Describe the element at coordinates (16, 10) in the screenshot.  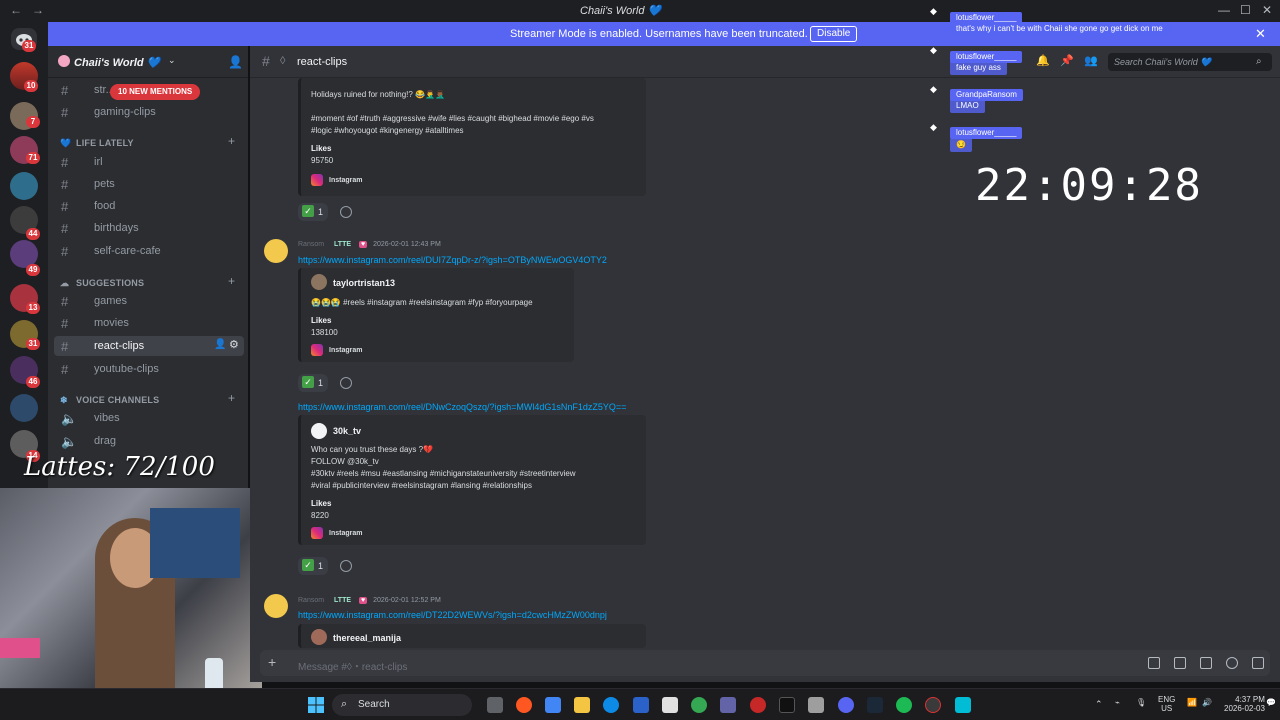
I see `back-arrow-icon: ←` at that location.